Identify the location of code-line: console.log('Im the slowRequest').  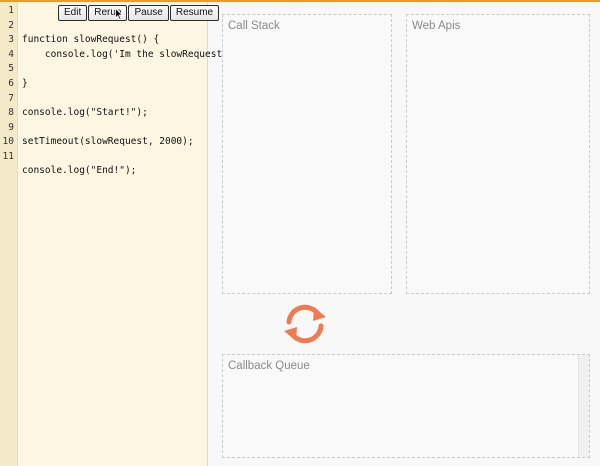
(128, 54).